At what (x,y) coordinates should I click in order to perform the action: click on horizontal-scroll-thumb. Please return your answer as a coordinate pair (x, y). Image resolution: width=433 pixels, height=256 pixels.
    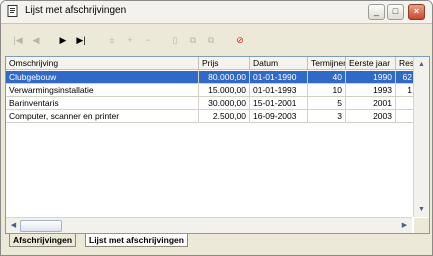
    Looking at the image, I should click on (41, 226).